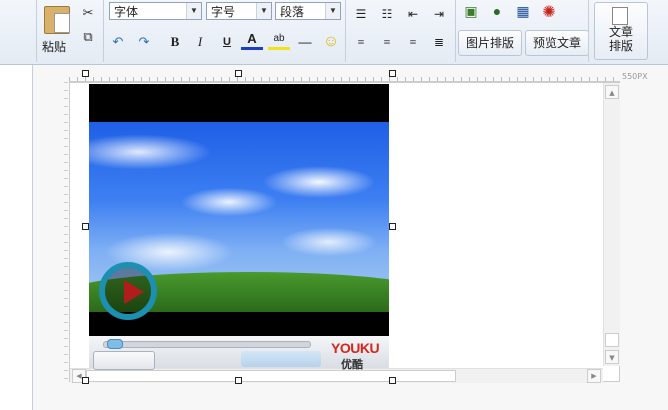 This screenshot has width=668, height=410. What do you see at coordinates (128, 291) in the screenshot?
I see `play-icon` at bounding box center [128, 291].